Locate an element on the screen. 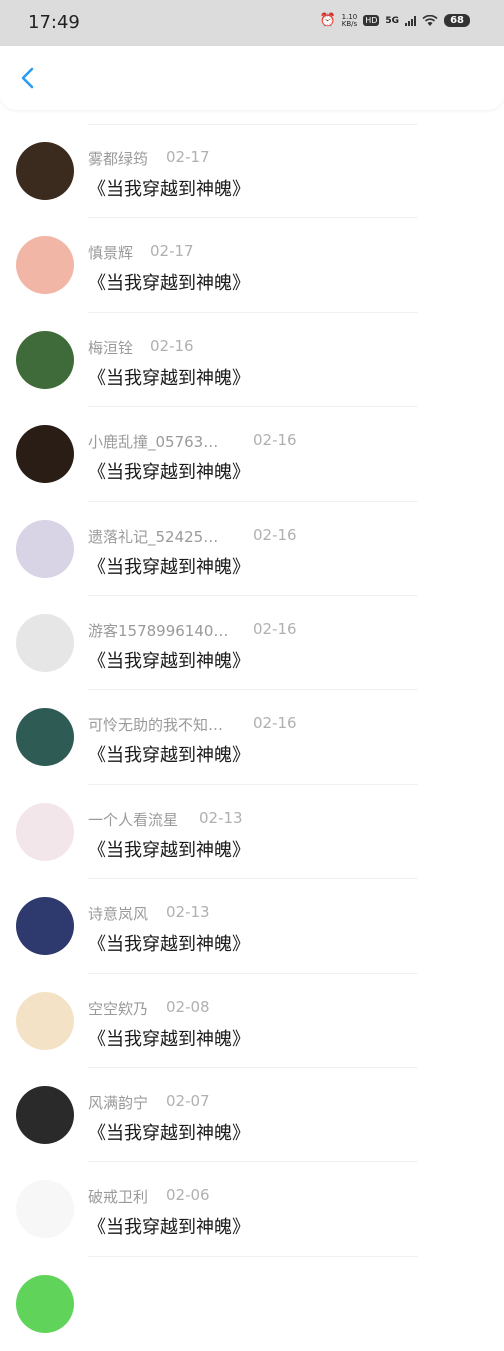 The width and height of the screenshot is (504, 1351). wifi-icon is located at coordinates (430, 20).